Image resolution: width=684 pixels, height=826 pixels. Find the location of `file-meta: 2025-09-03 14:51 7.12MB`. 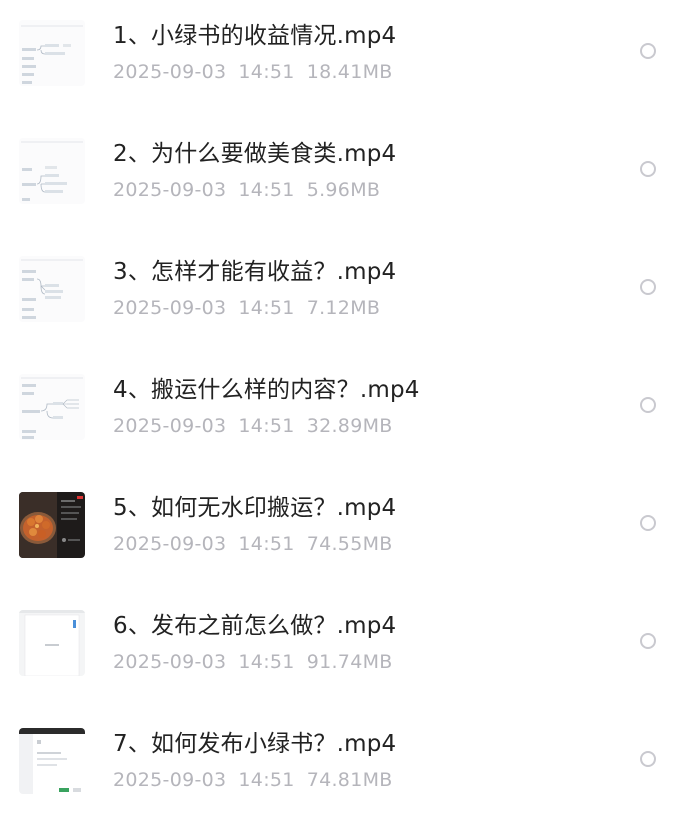

file-meta: 2025-09-03 14:51 7.12MB is located at coordinates (252, 308).